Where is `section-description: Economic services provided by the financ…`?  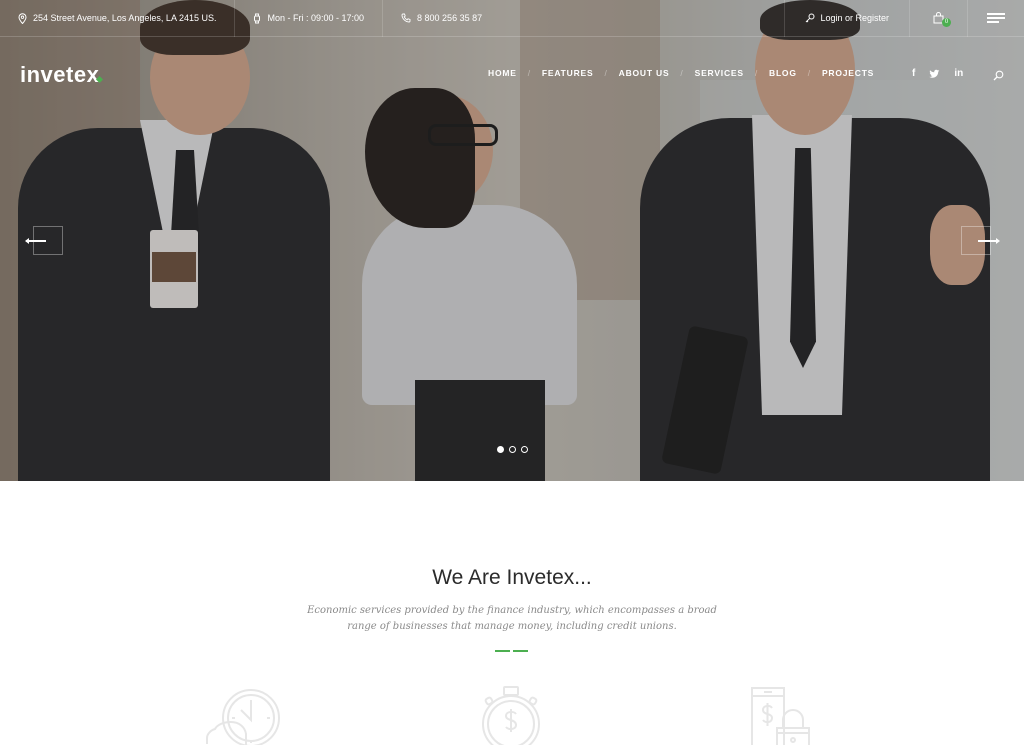
section-description: Economic services provided by the financ… is located at coordinates (512, 618).